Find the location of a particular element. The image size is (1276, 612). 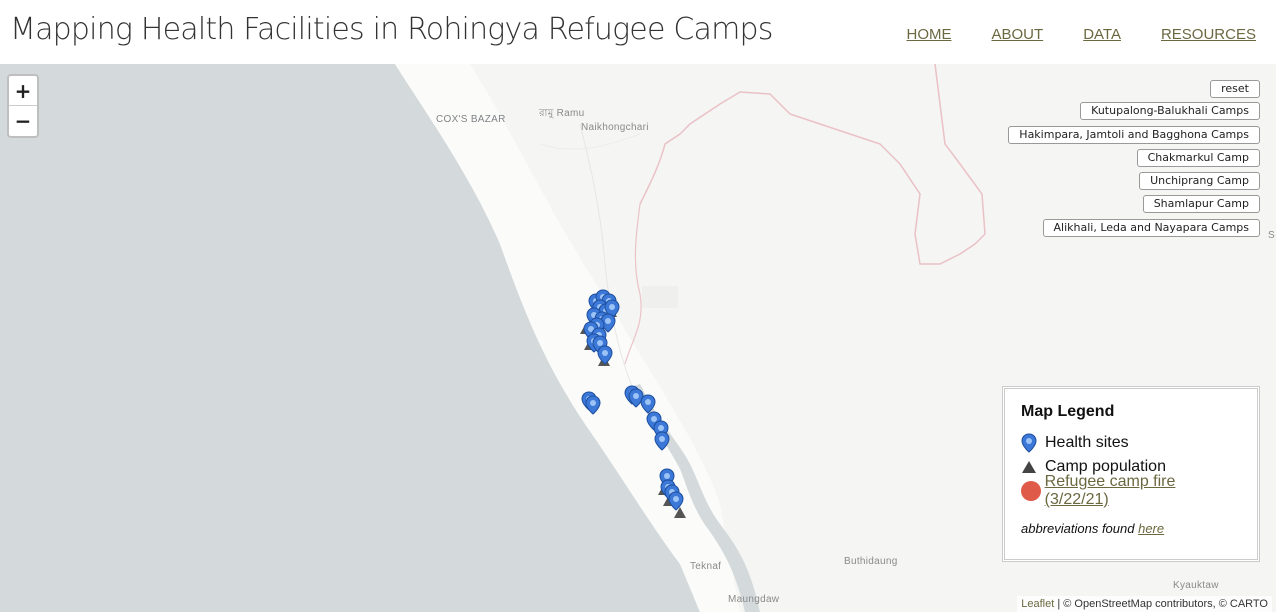

nav-data-link: DATA is located at coordinates (1102, 34).